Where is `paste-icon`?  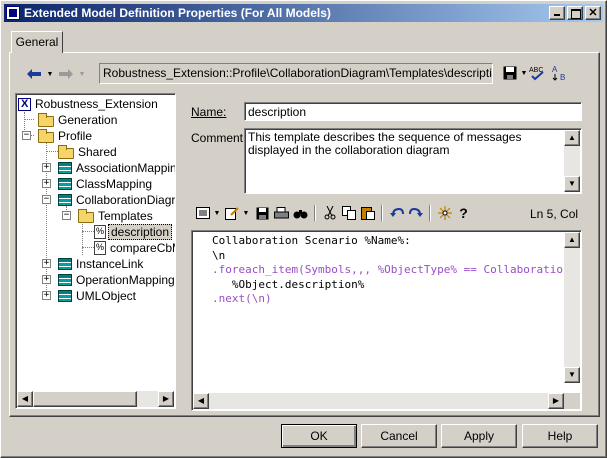
paste-icon is located at coordinates (367, 213).